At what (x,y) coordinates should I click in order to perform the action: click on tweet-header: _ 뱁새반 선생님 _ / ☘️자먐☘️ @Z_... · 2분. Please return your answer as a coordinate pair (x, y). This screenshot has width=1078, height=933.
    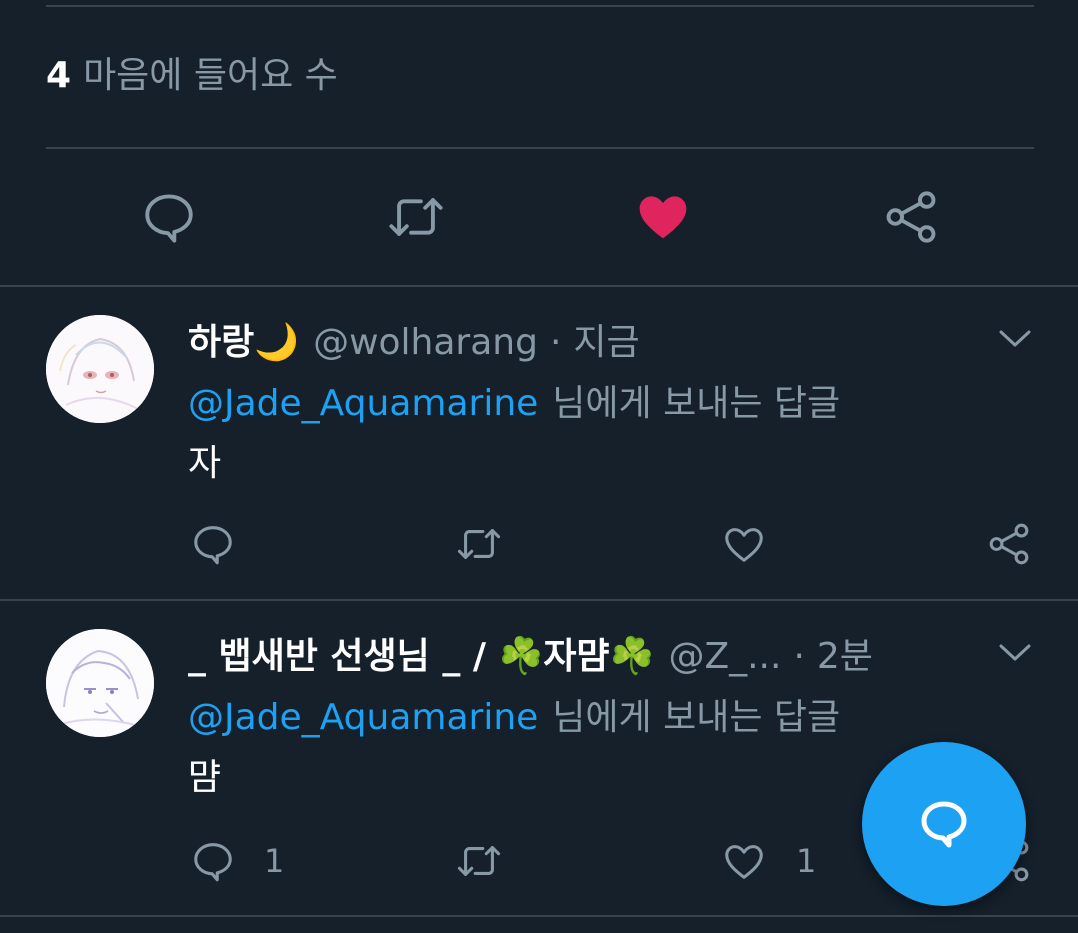
    Looking at the image, I should click on (530, 657).